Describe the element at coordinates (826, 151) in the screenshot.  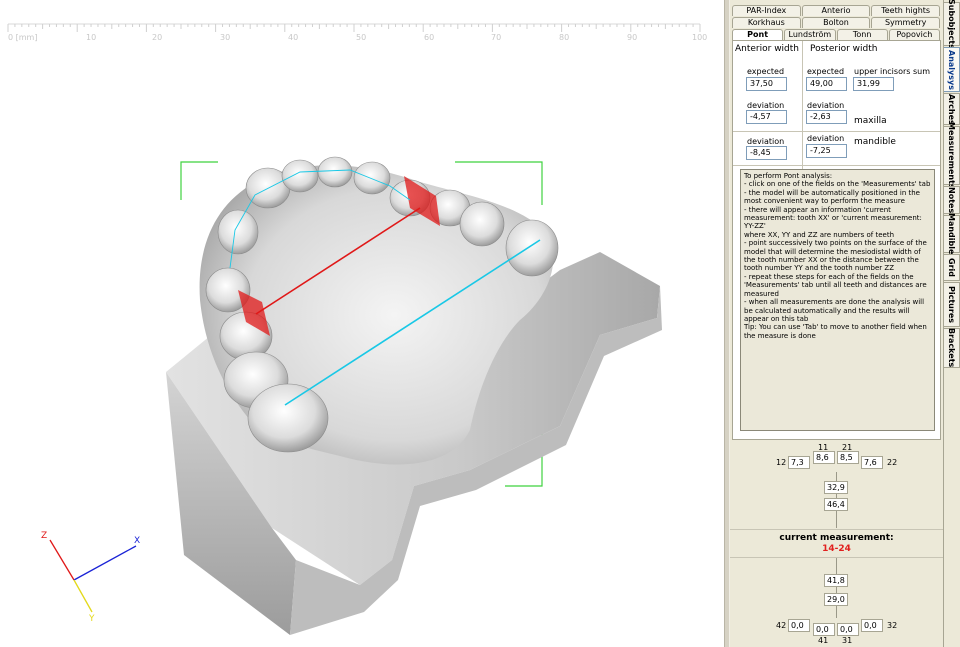
I see `posterior-deviation-mandible-field: -7,25` at that location.